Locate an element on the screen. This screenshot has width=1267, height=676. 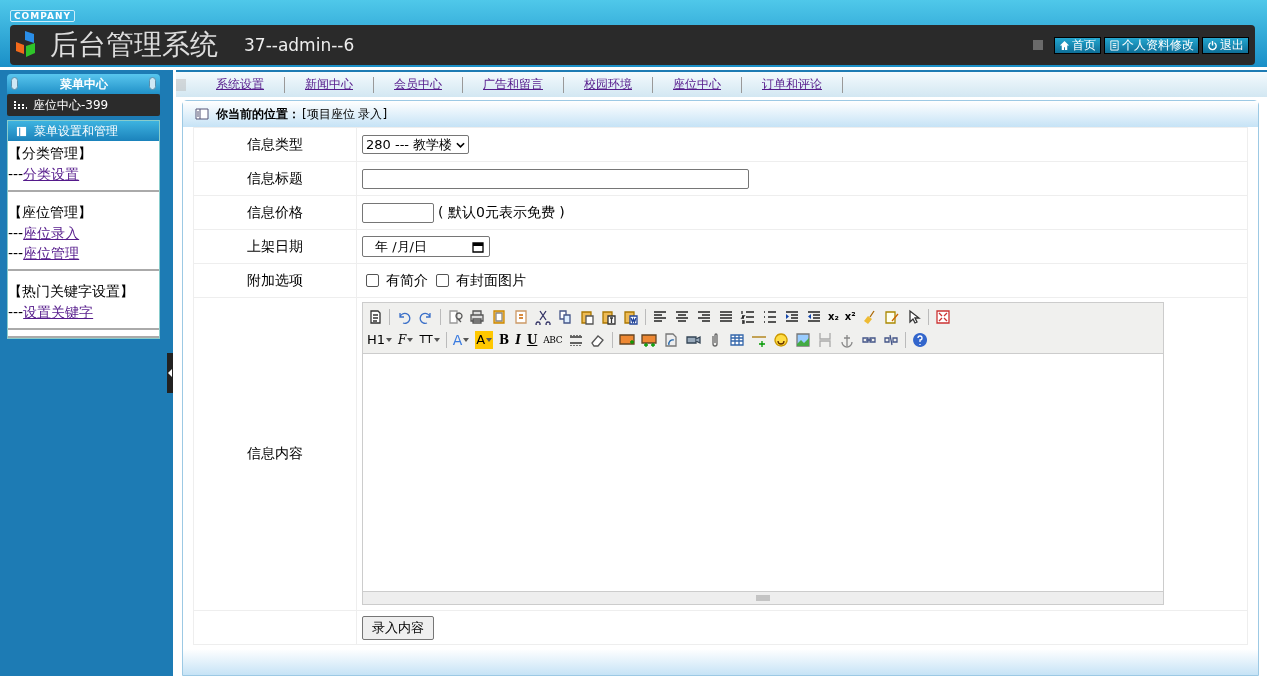
toolbar-button: F is located at coordinates (406, 339).